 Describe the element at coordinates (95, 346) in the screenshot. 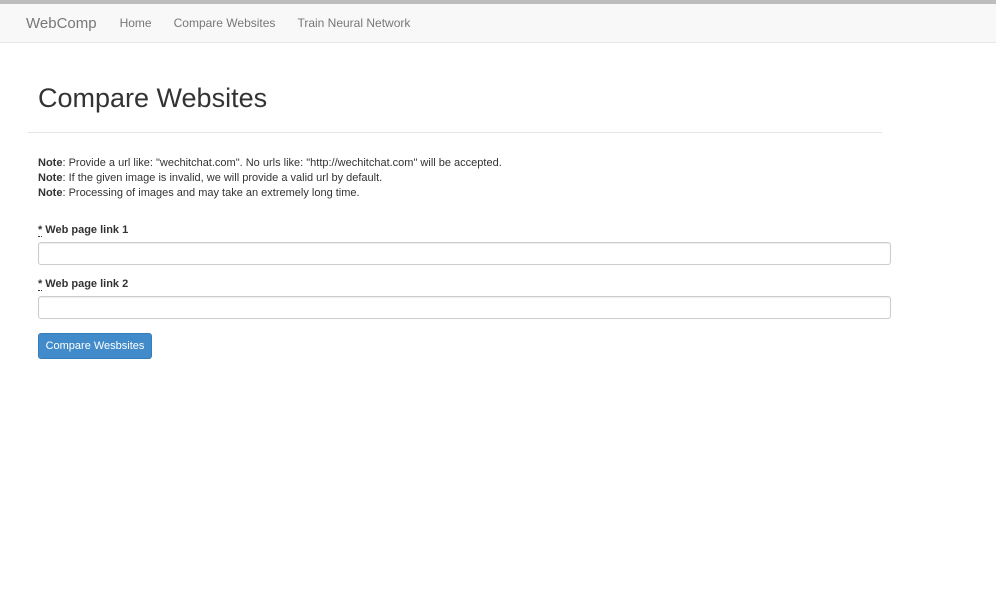

I see `compare-websites-button: Compare Wesbsites` at that location.